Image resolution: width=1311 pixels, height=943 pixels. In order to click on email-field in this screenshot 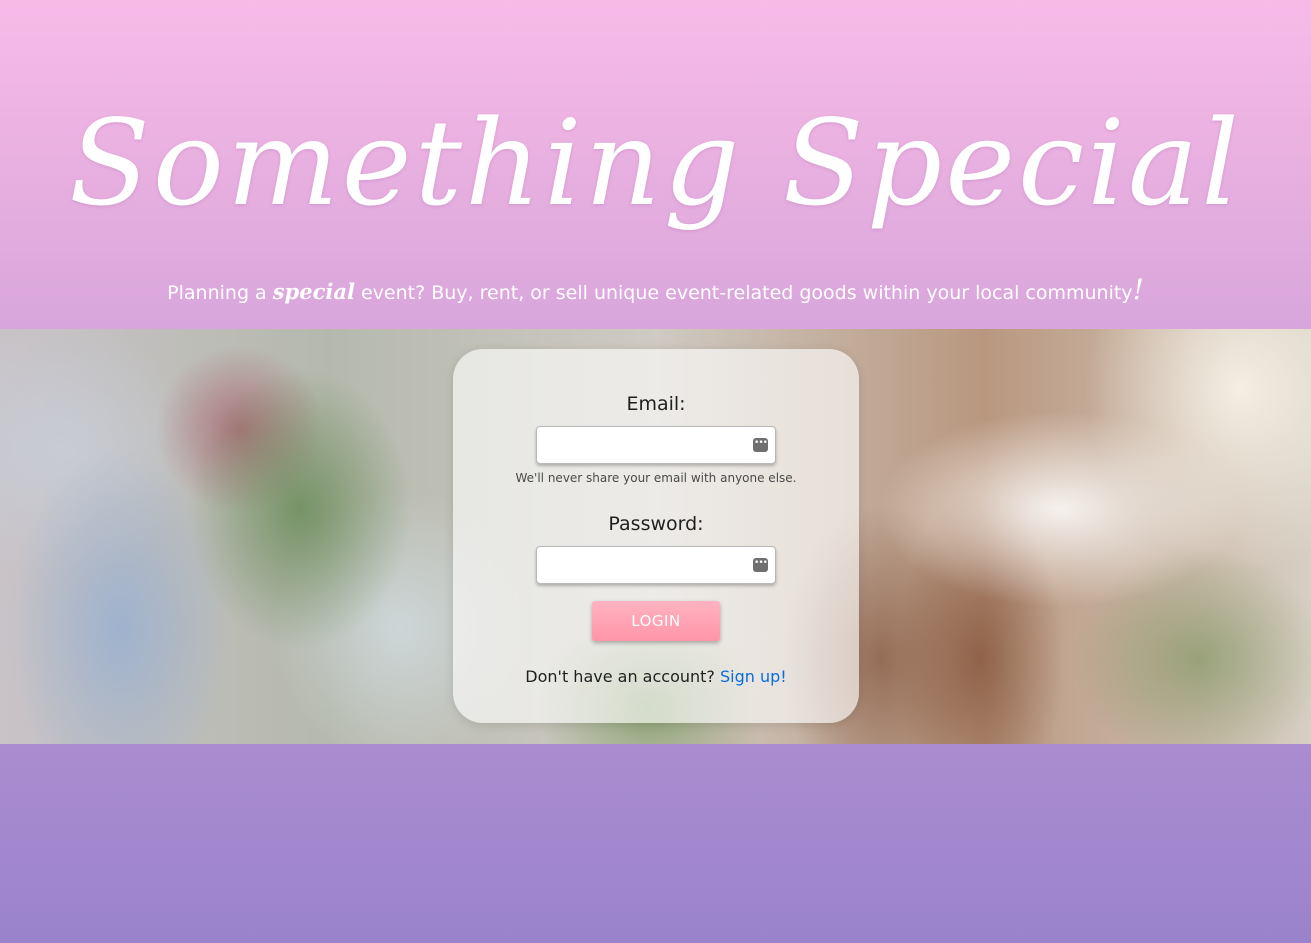, I will do `click(647, 445)`.